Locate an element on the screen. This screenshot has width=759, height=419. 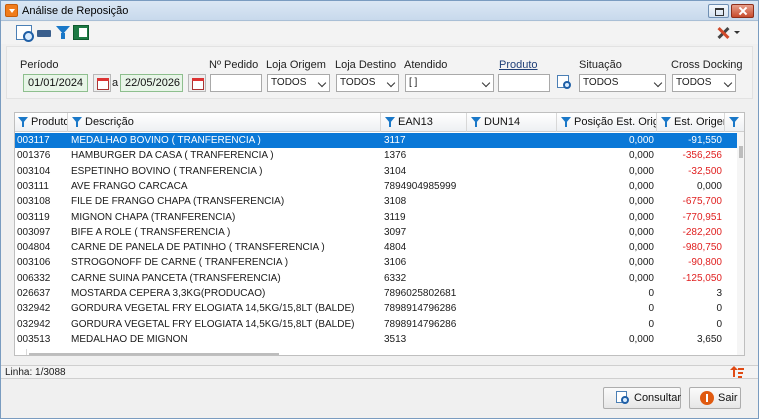
loja-origem-value: TODOS is located at coordinates (289, 82).